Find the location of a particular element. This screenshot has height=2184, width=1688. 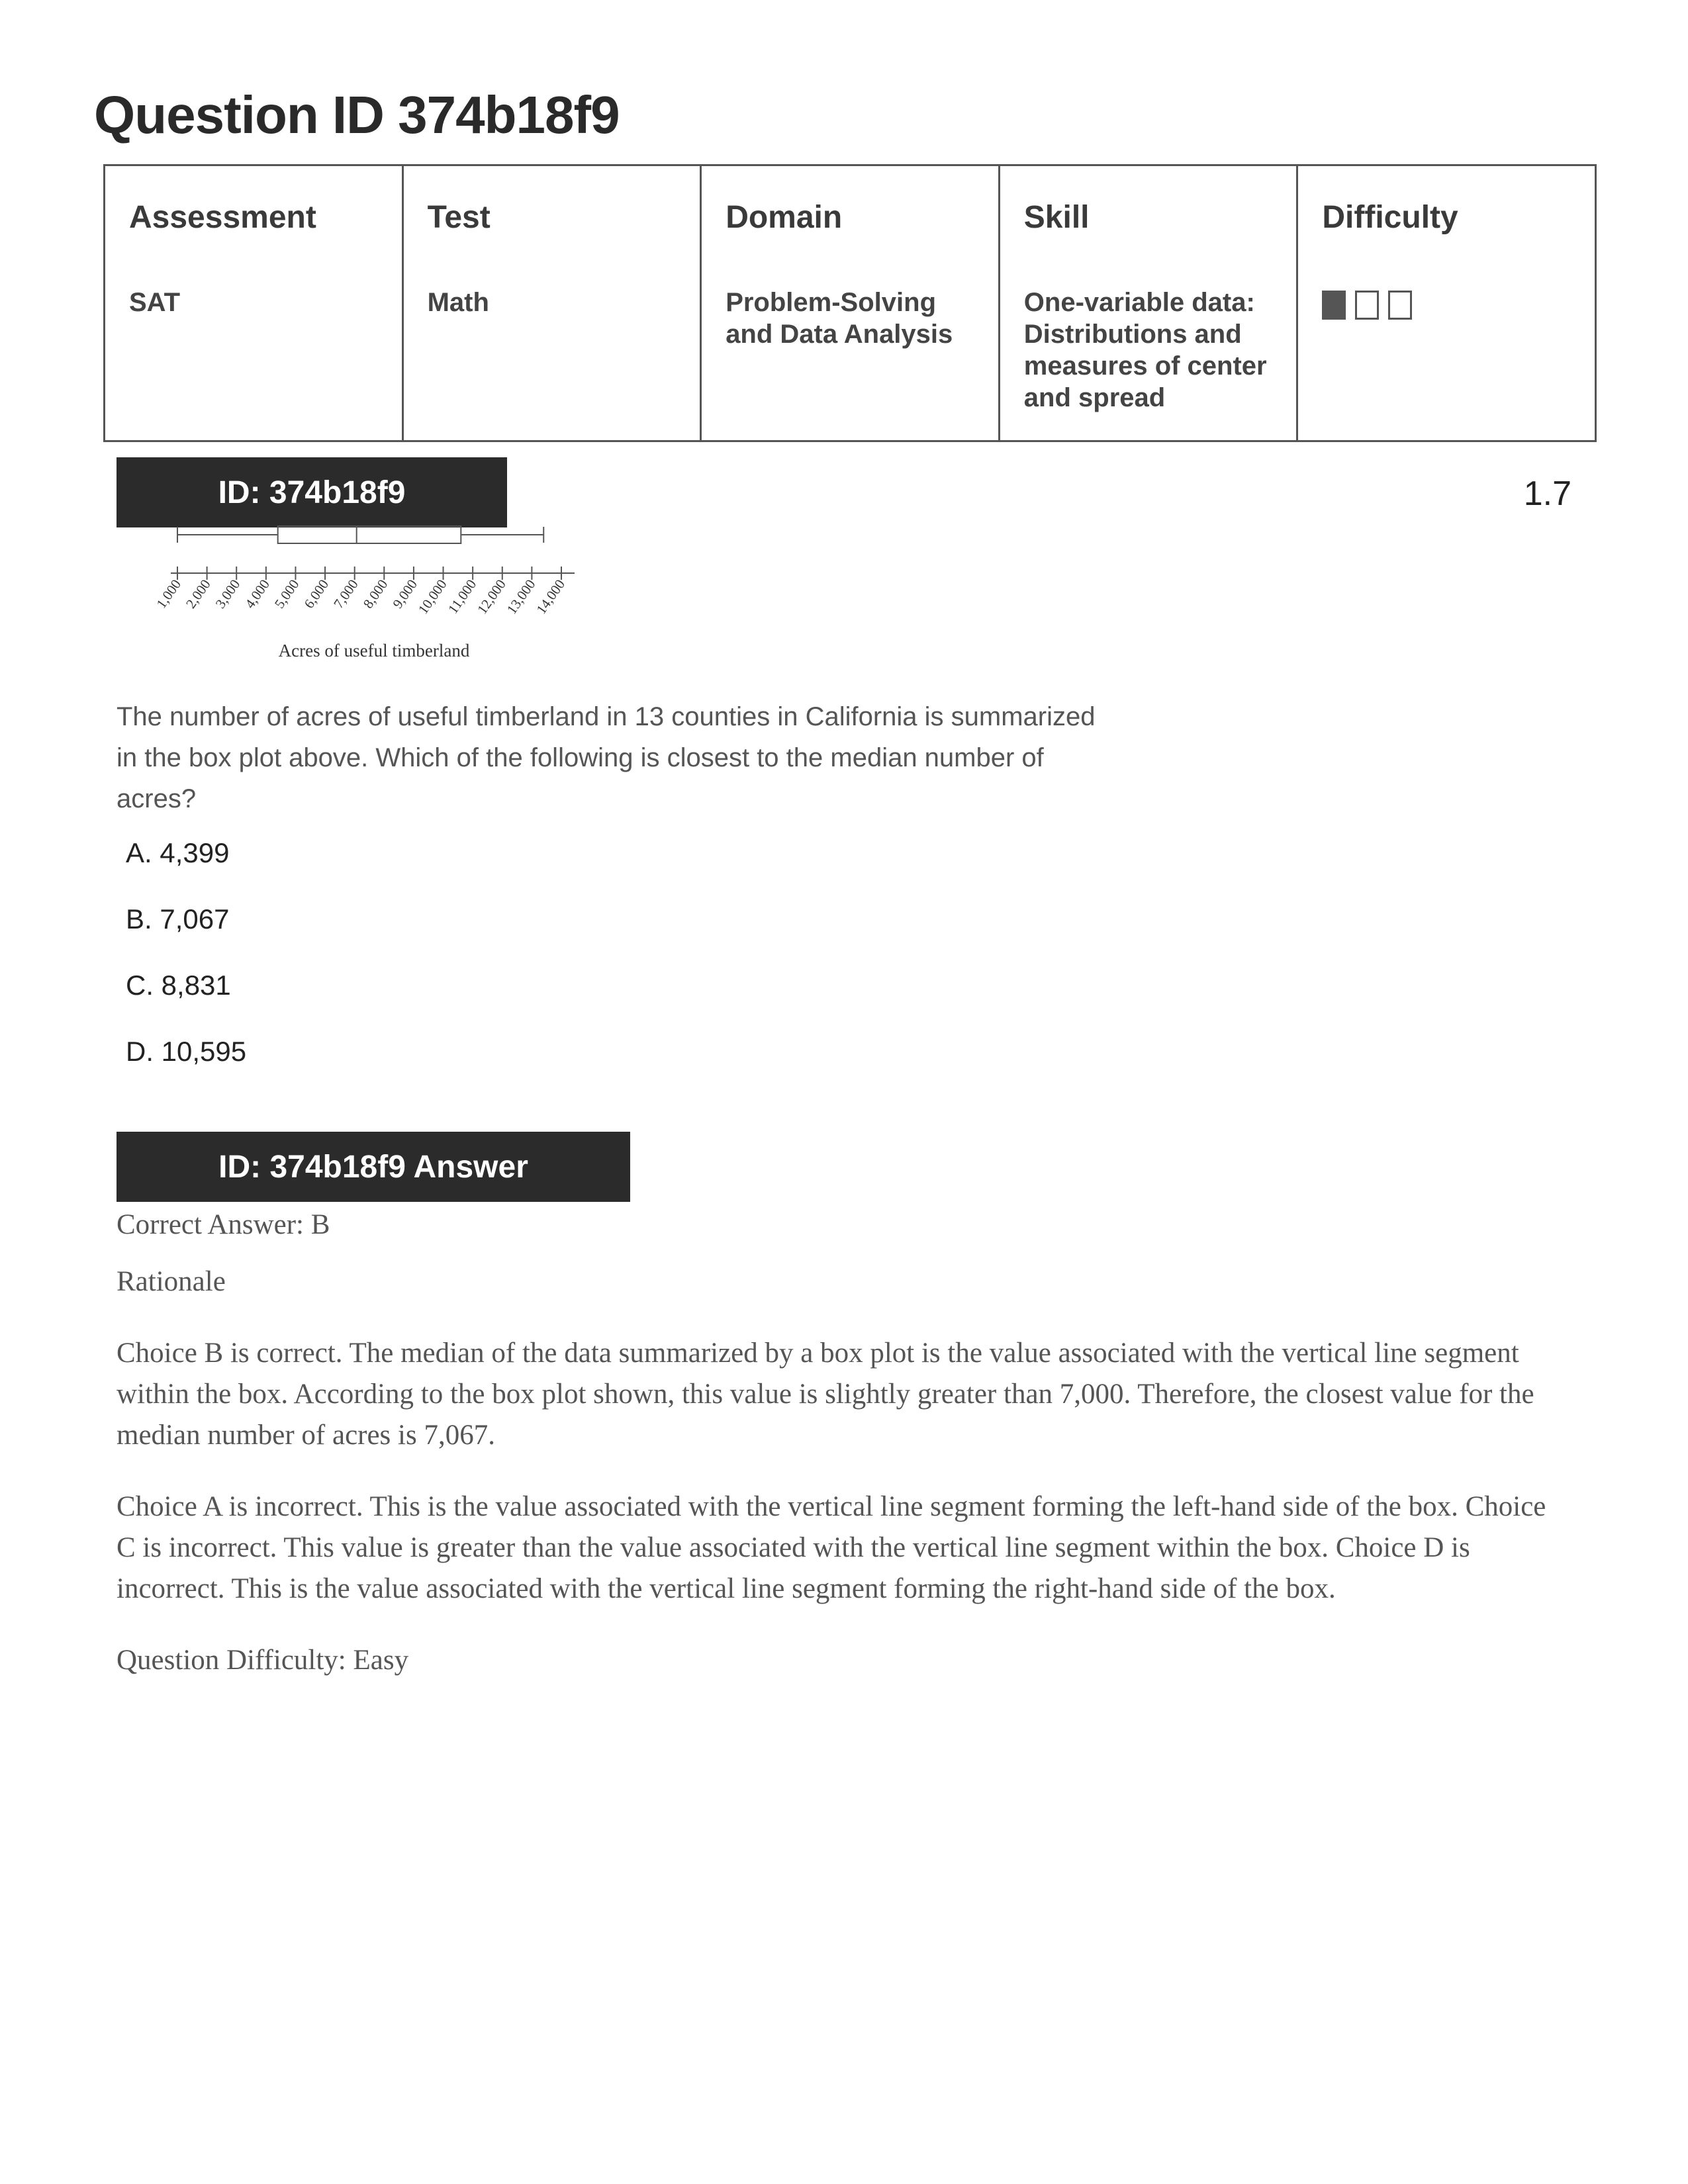

difficulty-column: Difficulty is located at coordinates (1446, 303).